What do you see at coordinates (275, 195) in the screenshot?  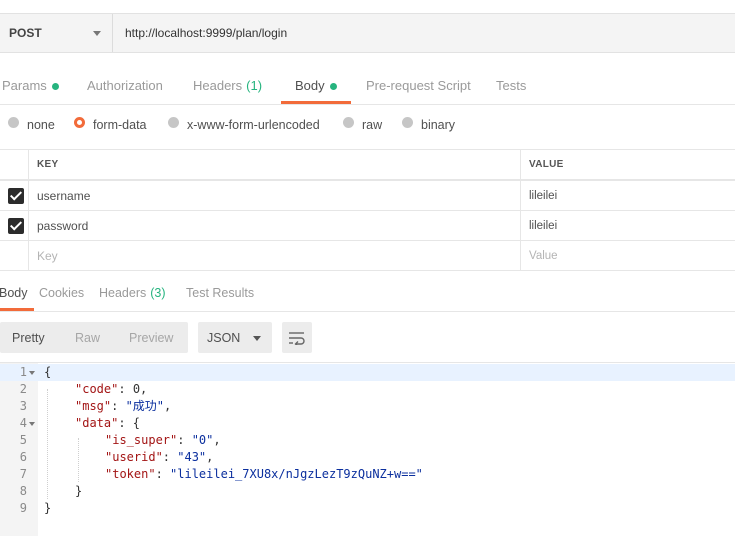 I see `key-input: username` at bounding box center [275, 195].